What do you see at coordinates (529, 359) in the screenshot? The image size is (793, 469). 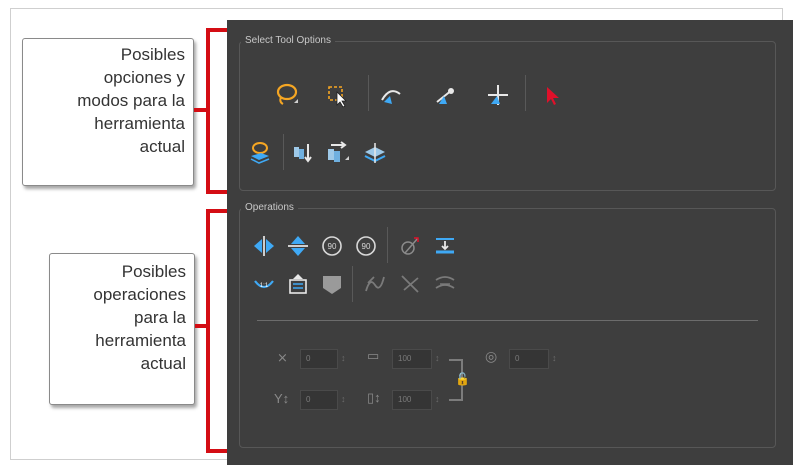 I see `angle-field: 0` at bounding box center [529, 359].